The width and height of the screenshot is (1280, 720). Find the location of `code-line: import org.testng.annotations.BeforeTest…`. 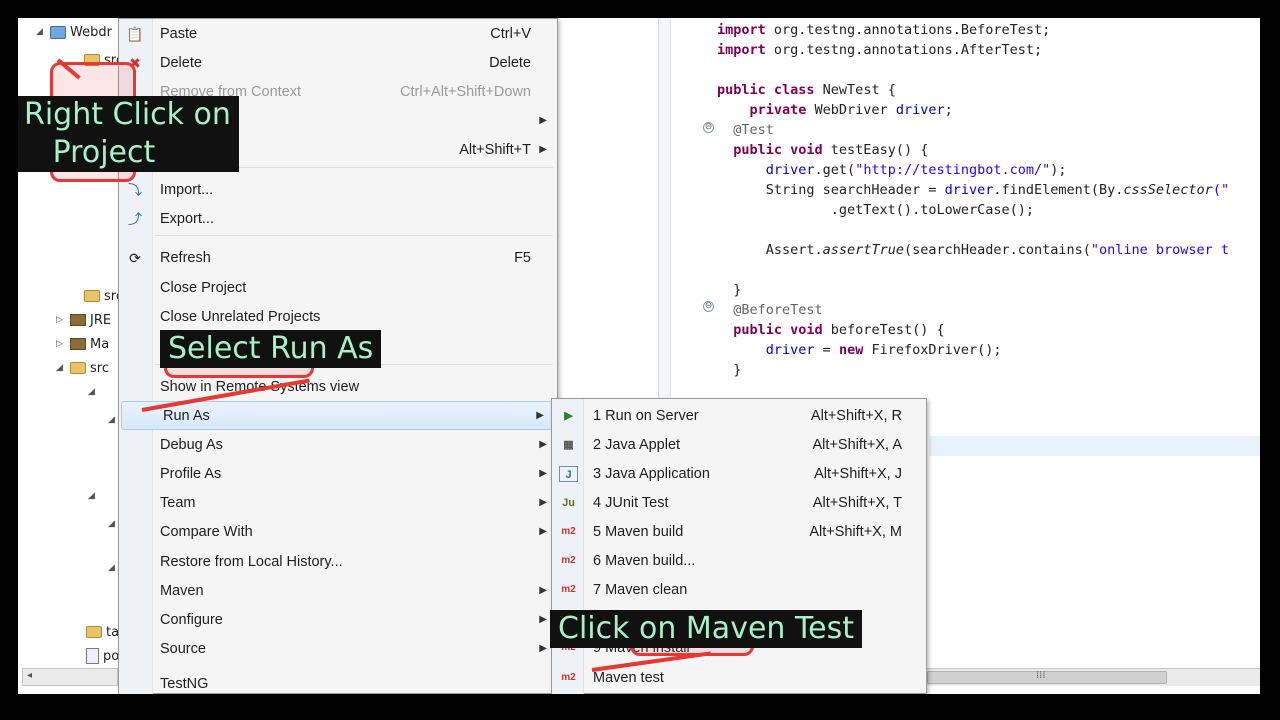

code-line: import org.testng.annotations.BeforeTest… is located at coordinates (884, 30).